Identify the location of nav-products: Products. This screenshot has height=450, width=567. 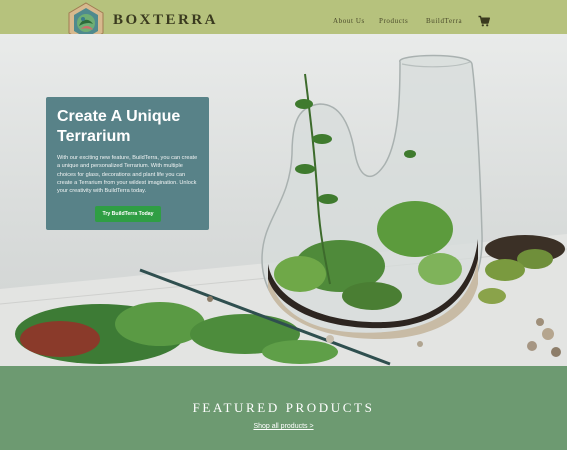
(393, 21).